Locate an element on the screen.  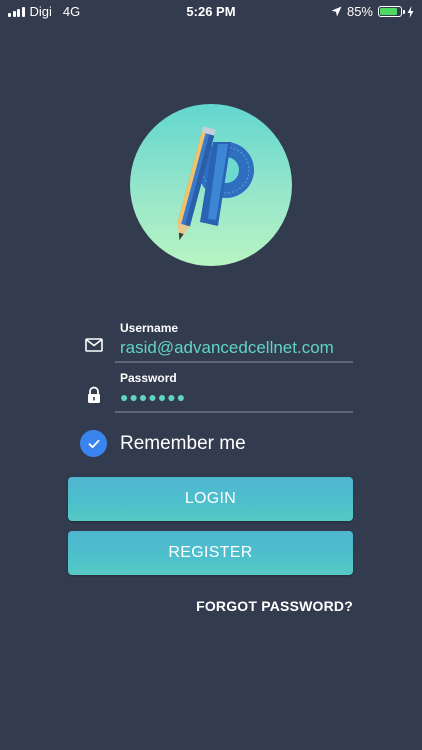
pencil-protractor-logo is located at coordinates (215, 183).